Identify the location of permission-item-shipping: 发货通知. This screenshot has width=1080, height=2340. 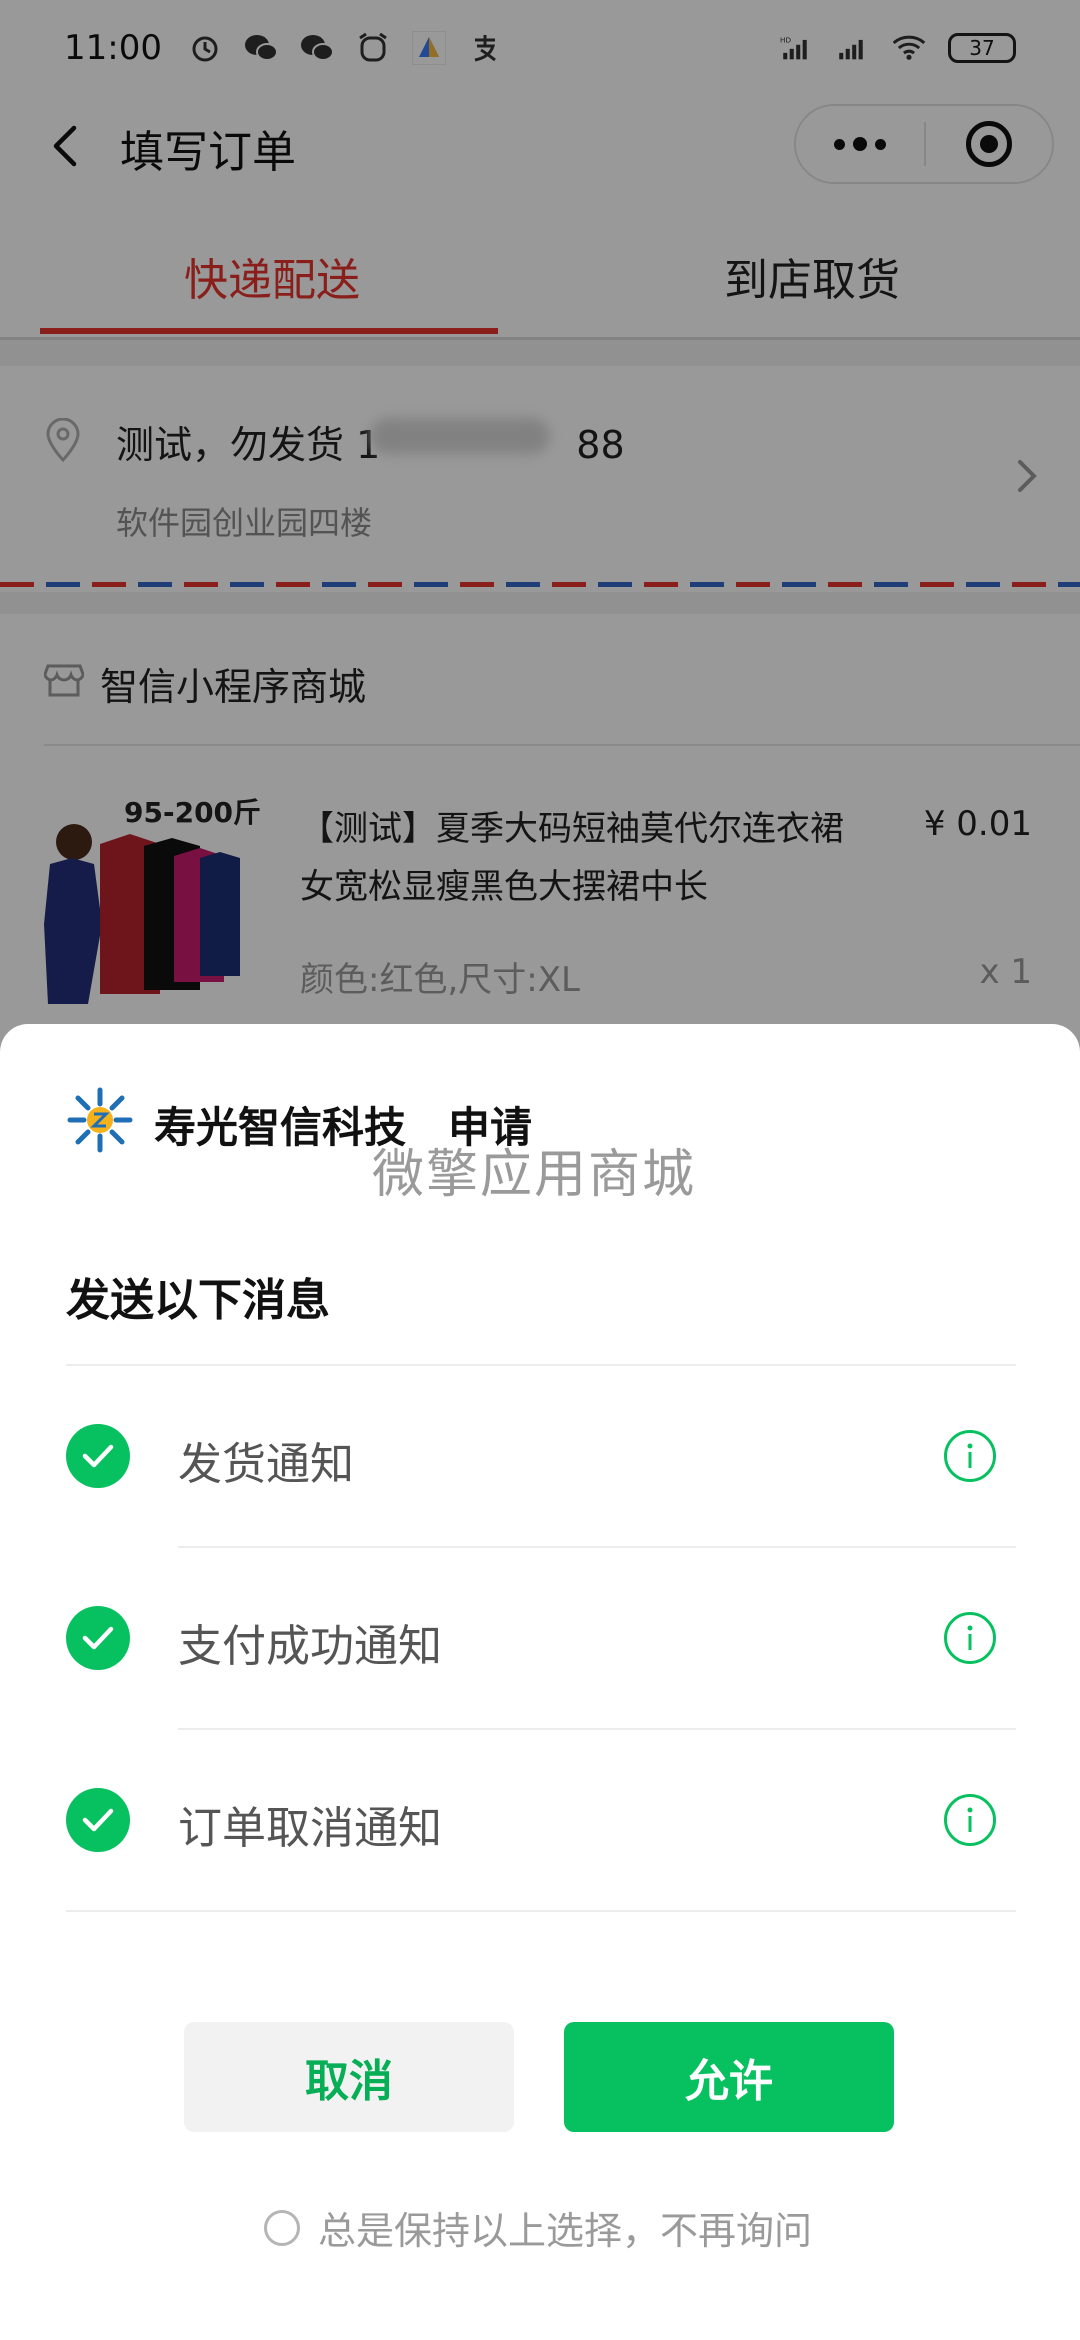
(540, 1457).